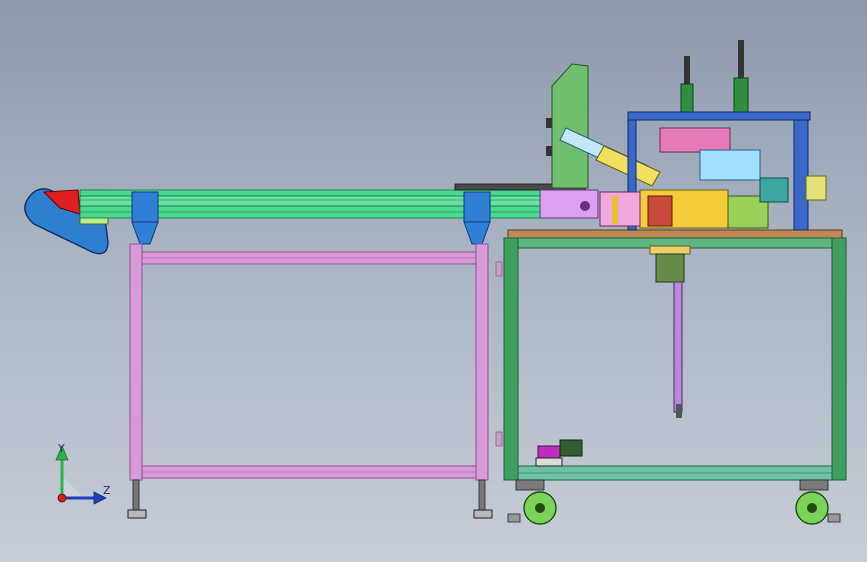 Image resolution: width=867 pixels, height=562 pixels. I want to click on triad-origin, so click(62, 498).